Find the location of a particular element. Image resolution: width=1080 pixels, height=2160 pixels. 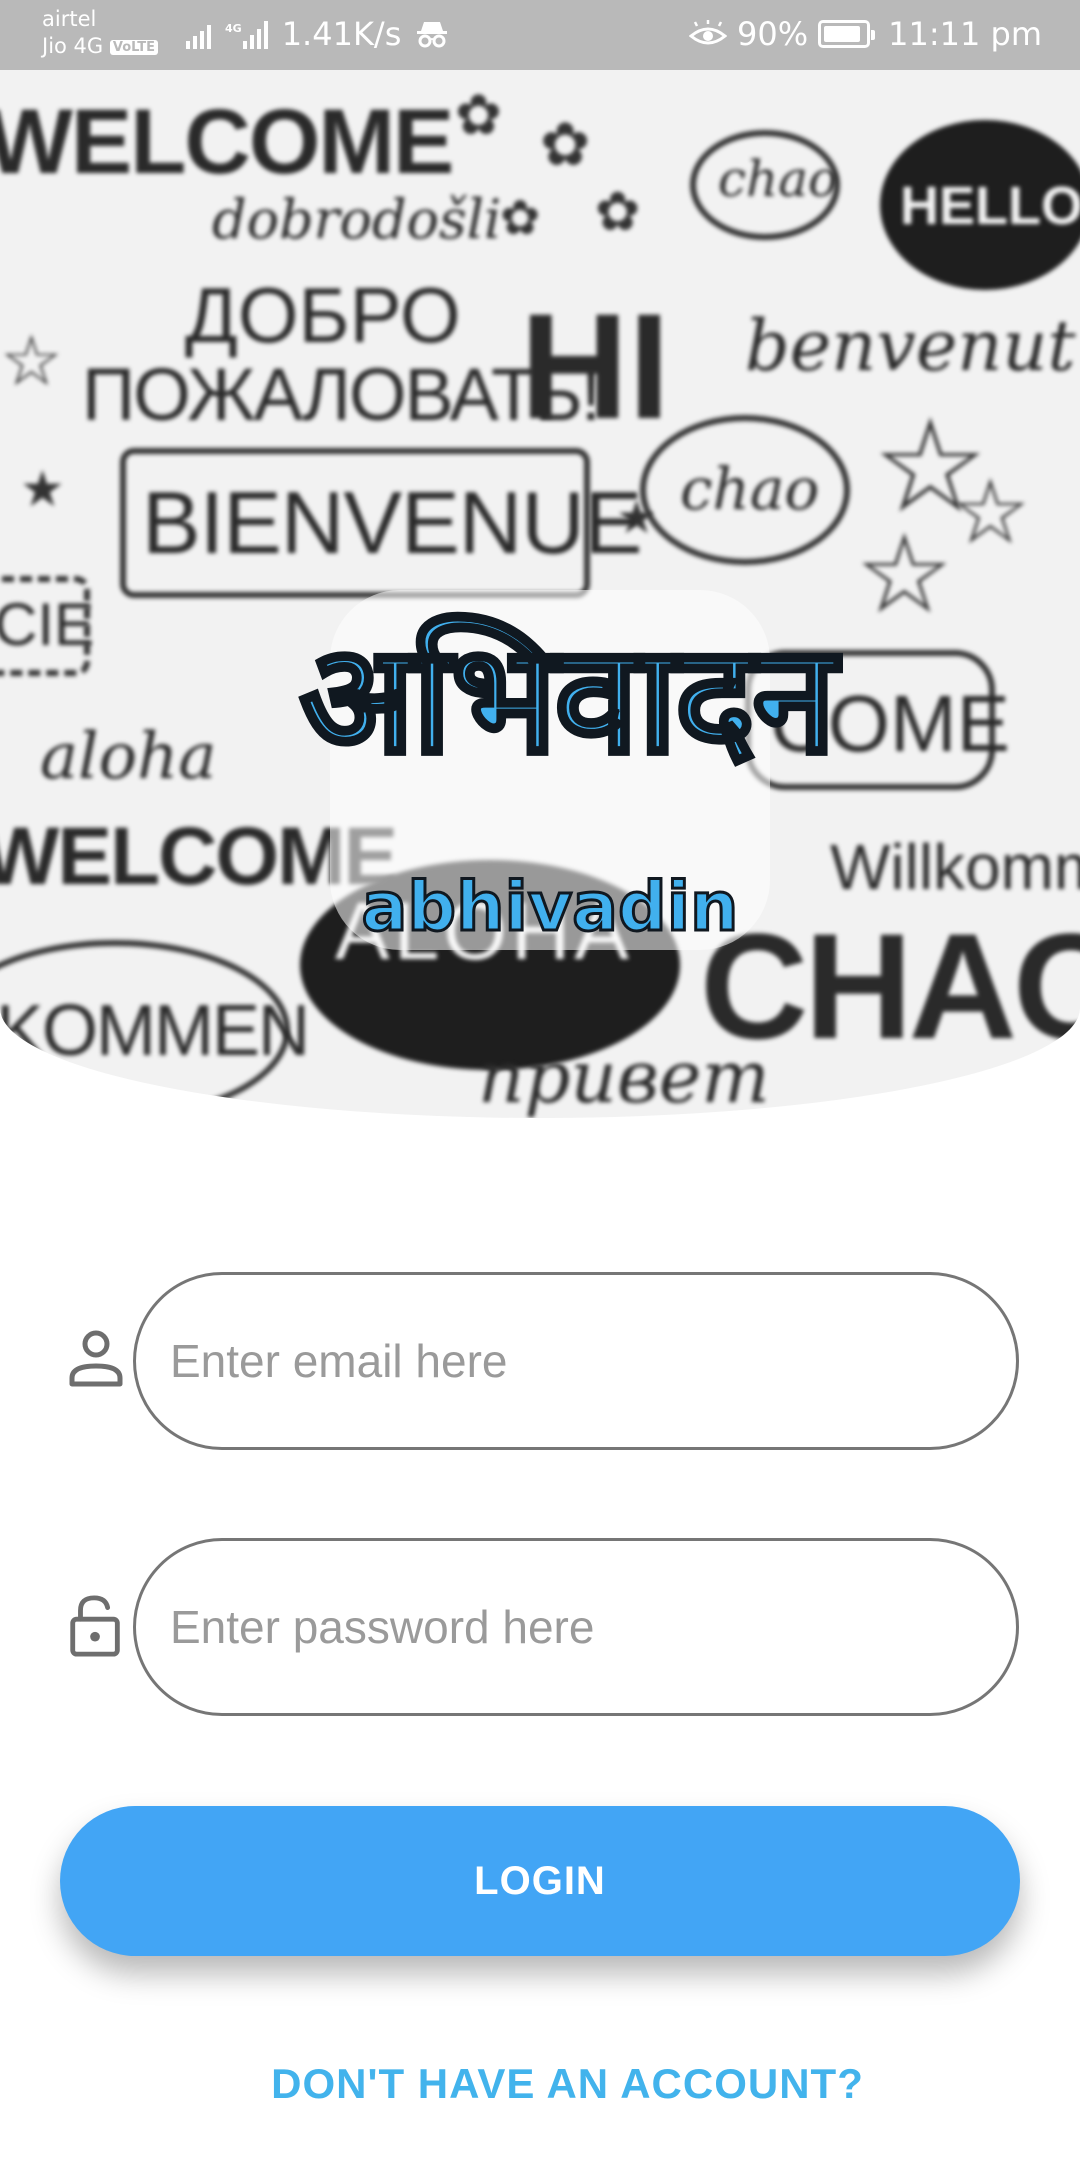

signup-link: DON'T HAVE AN ACCOUNT? is located at coordinates (540, 2084).